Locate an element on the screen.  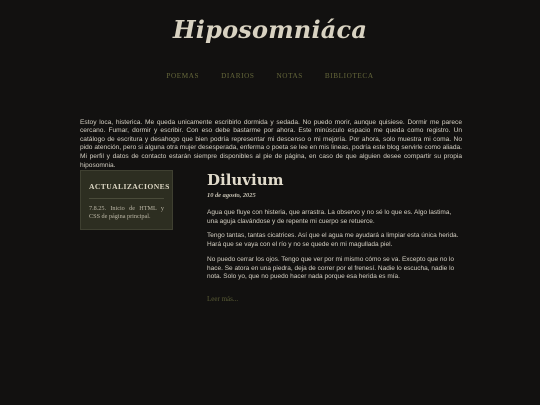
nav-item-notas: NOTAS is located at coordinates (290, 76).